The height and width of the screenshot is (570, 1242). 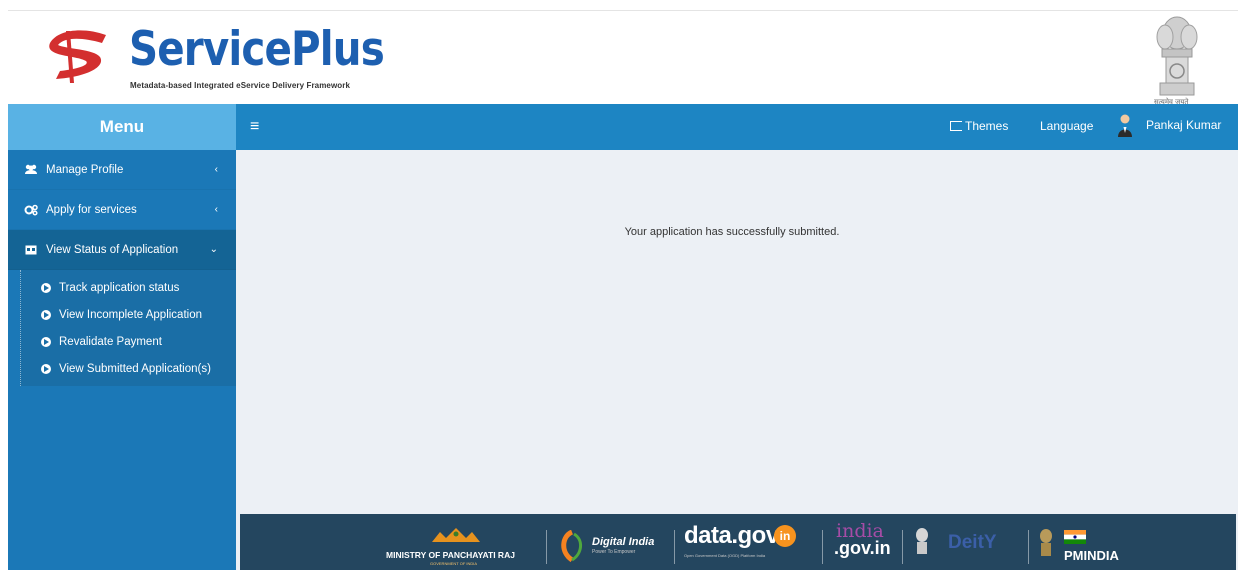 I want to click on chevron-down-icon: ⌄, so click(x=213, y=249).